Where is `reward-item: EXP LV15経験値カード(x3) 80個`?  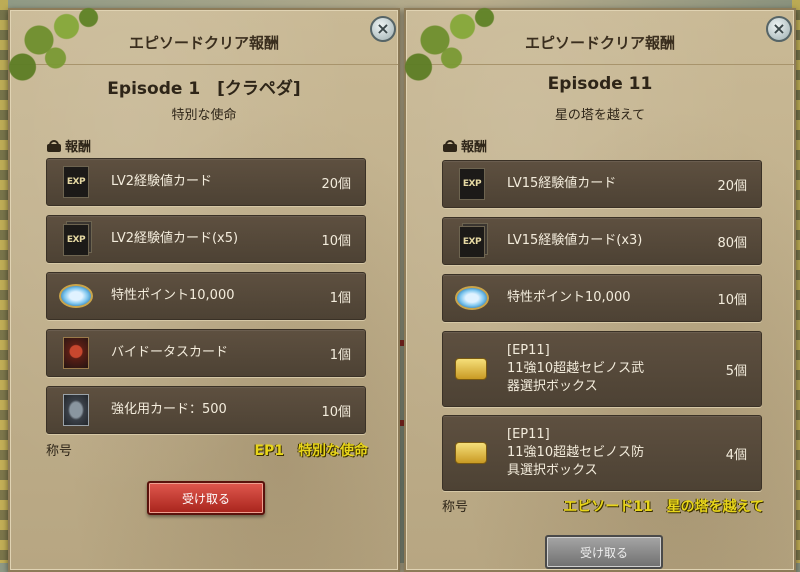
reward-item: EXP LV15経験値カード(x3) 80個 is located at coordinates (602, 241).